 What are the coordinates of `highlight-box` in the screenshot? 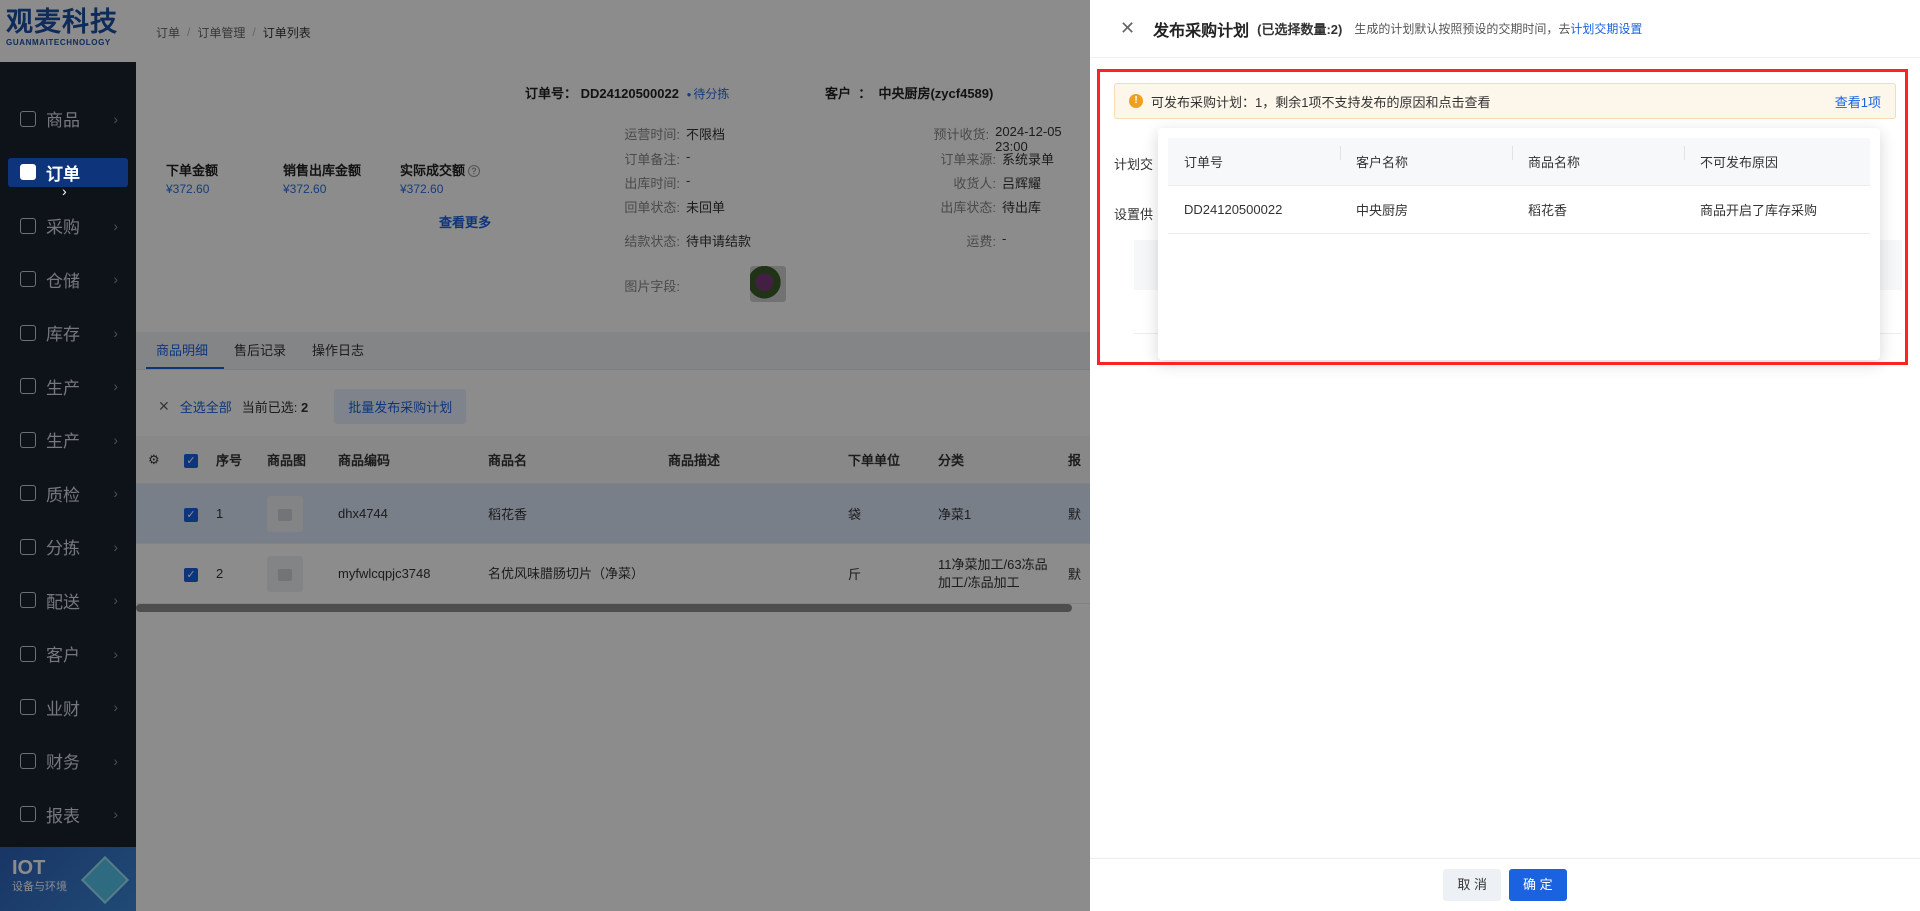 It's located at (1502, 217).